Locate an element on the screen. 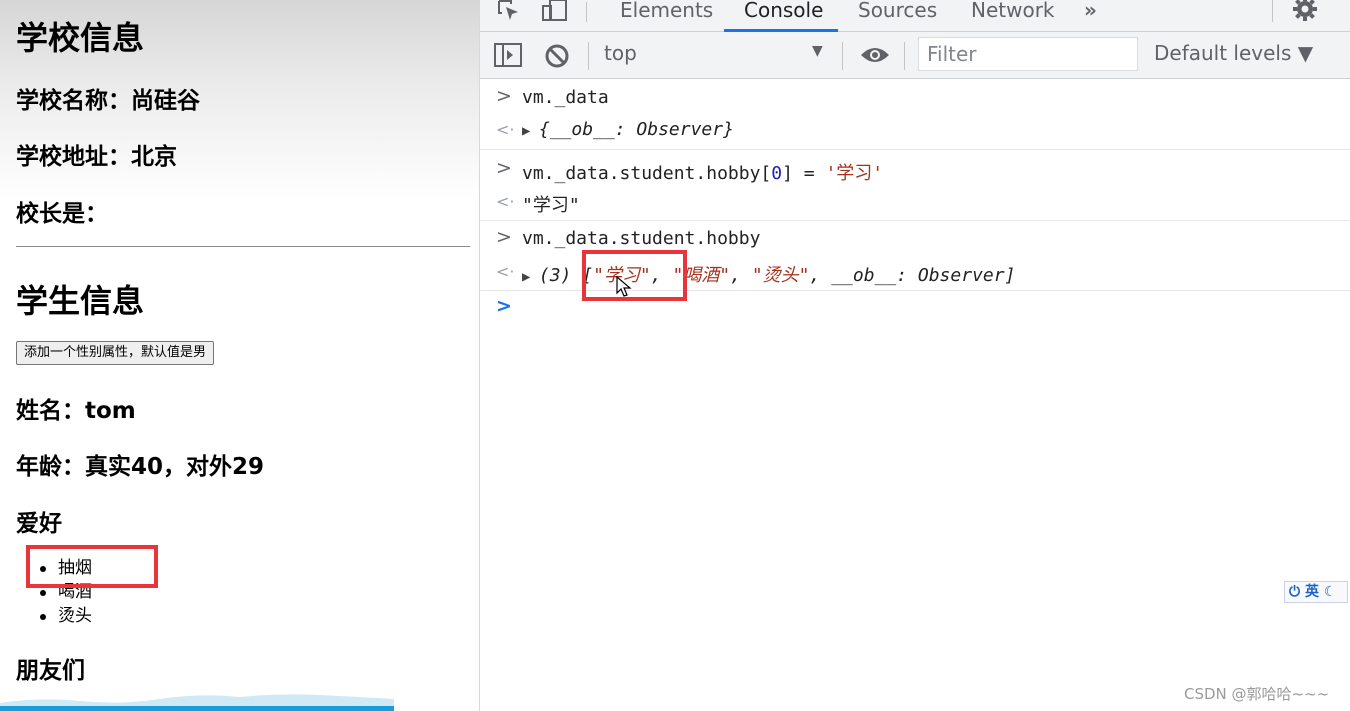  school-name: 学校名称：尚硅谷 is located at coordinates (108, 101).